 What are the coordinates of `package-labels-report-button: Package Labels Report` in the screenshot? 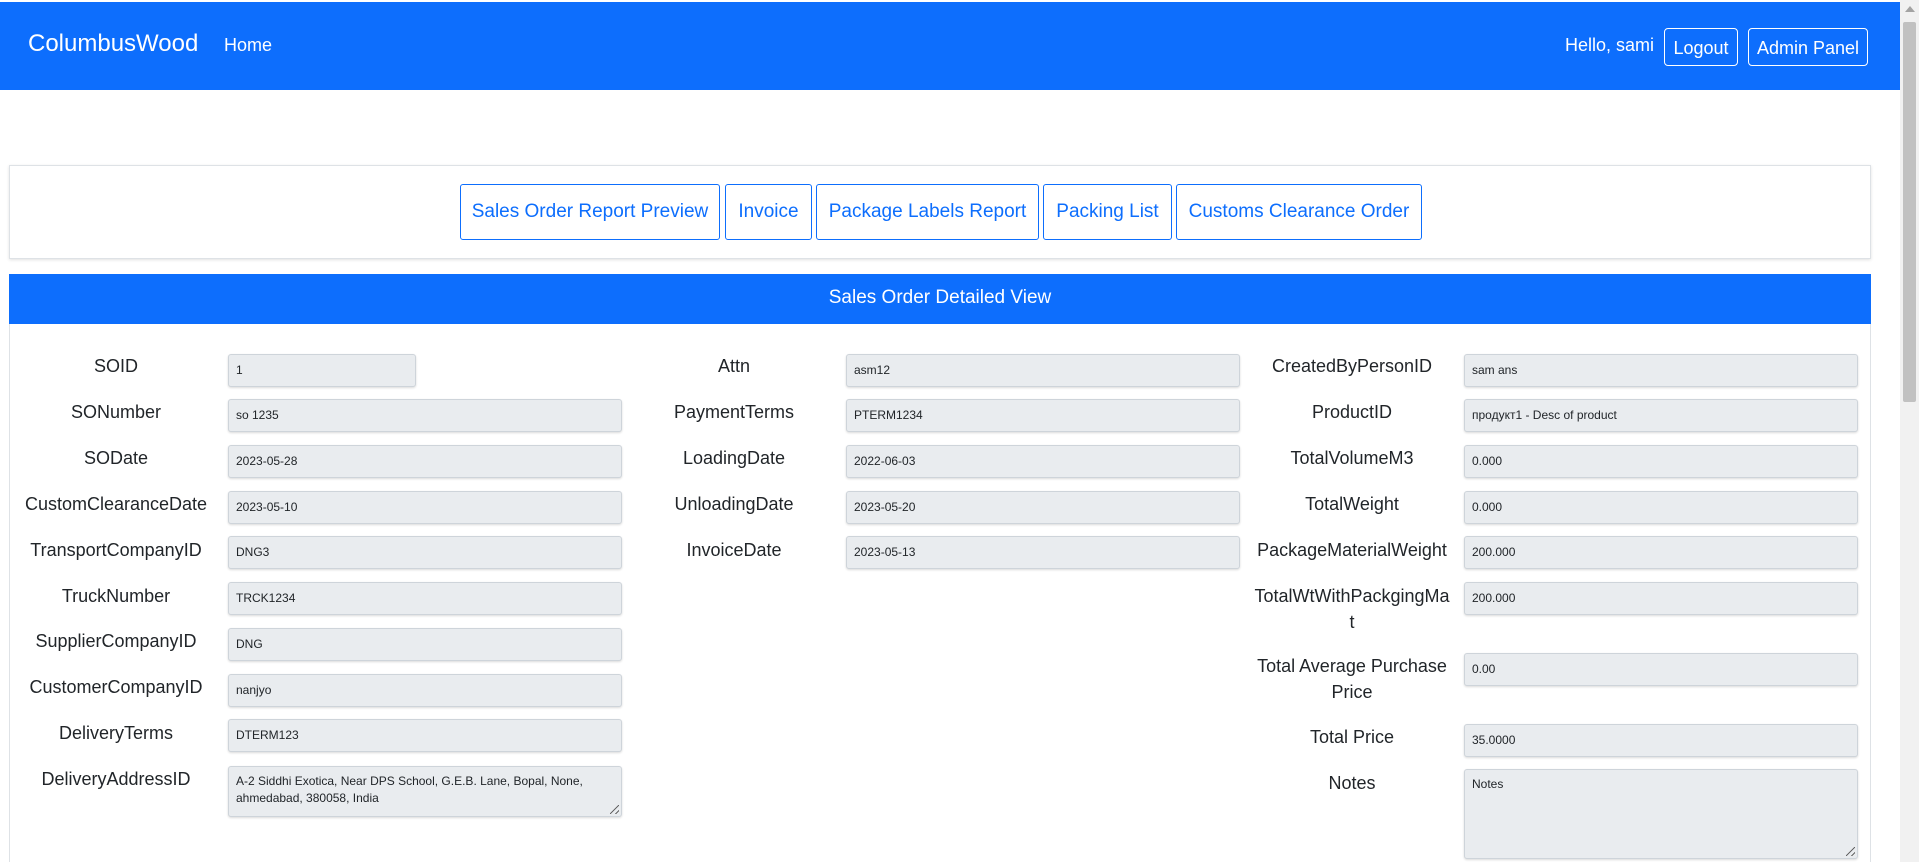 It's located at (927, 212).